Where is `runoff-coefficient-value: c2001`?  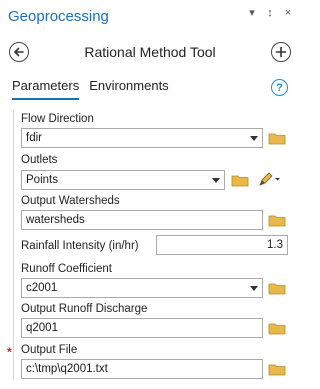
runoff-coefficient-value: c2001 is located at coordinates (42, 288).